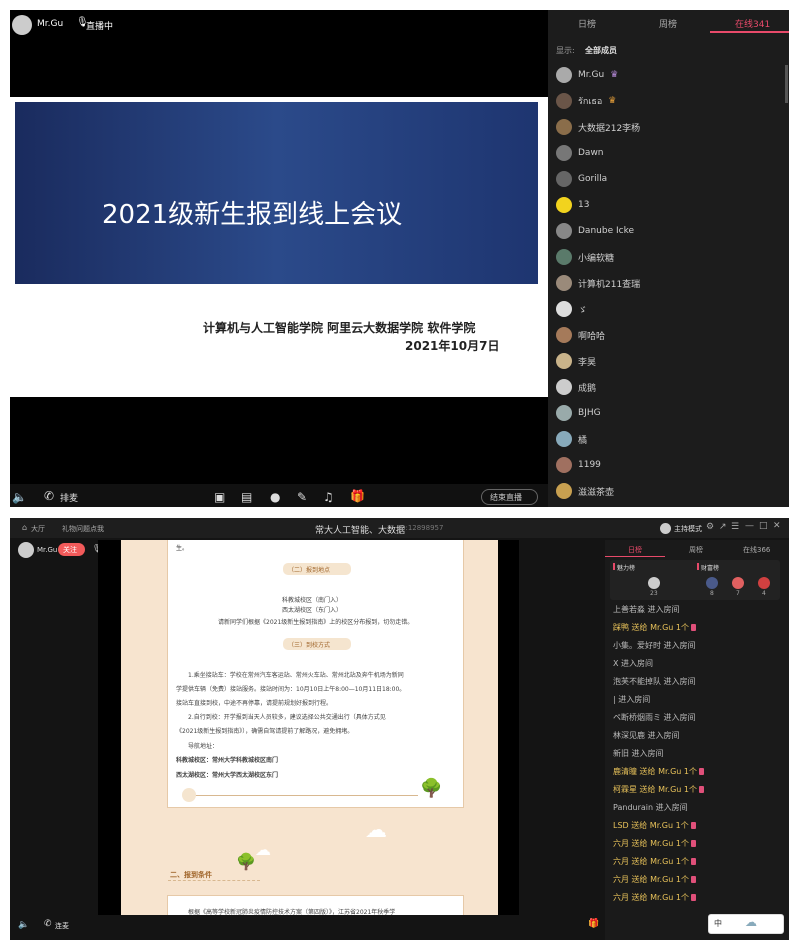 The image size is (799, 948). Describe the element at coordinates (710, 527) in the screenshot. I see `settings-icon: ⚙` at that location.